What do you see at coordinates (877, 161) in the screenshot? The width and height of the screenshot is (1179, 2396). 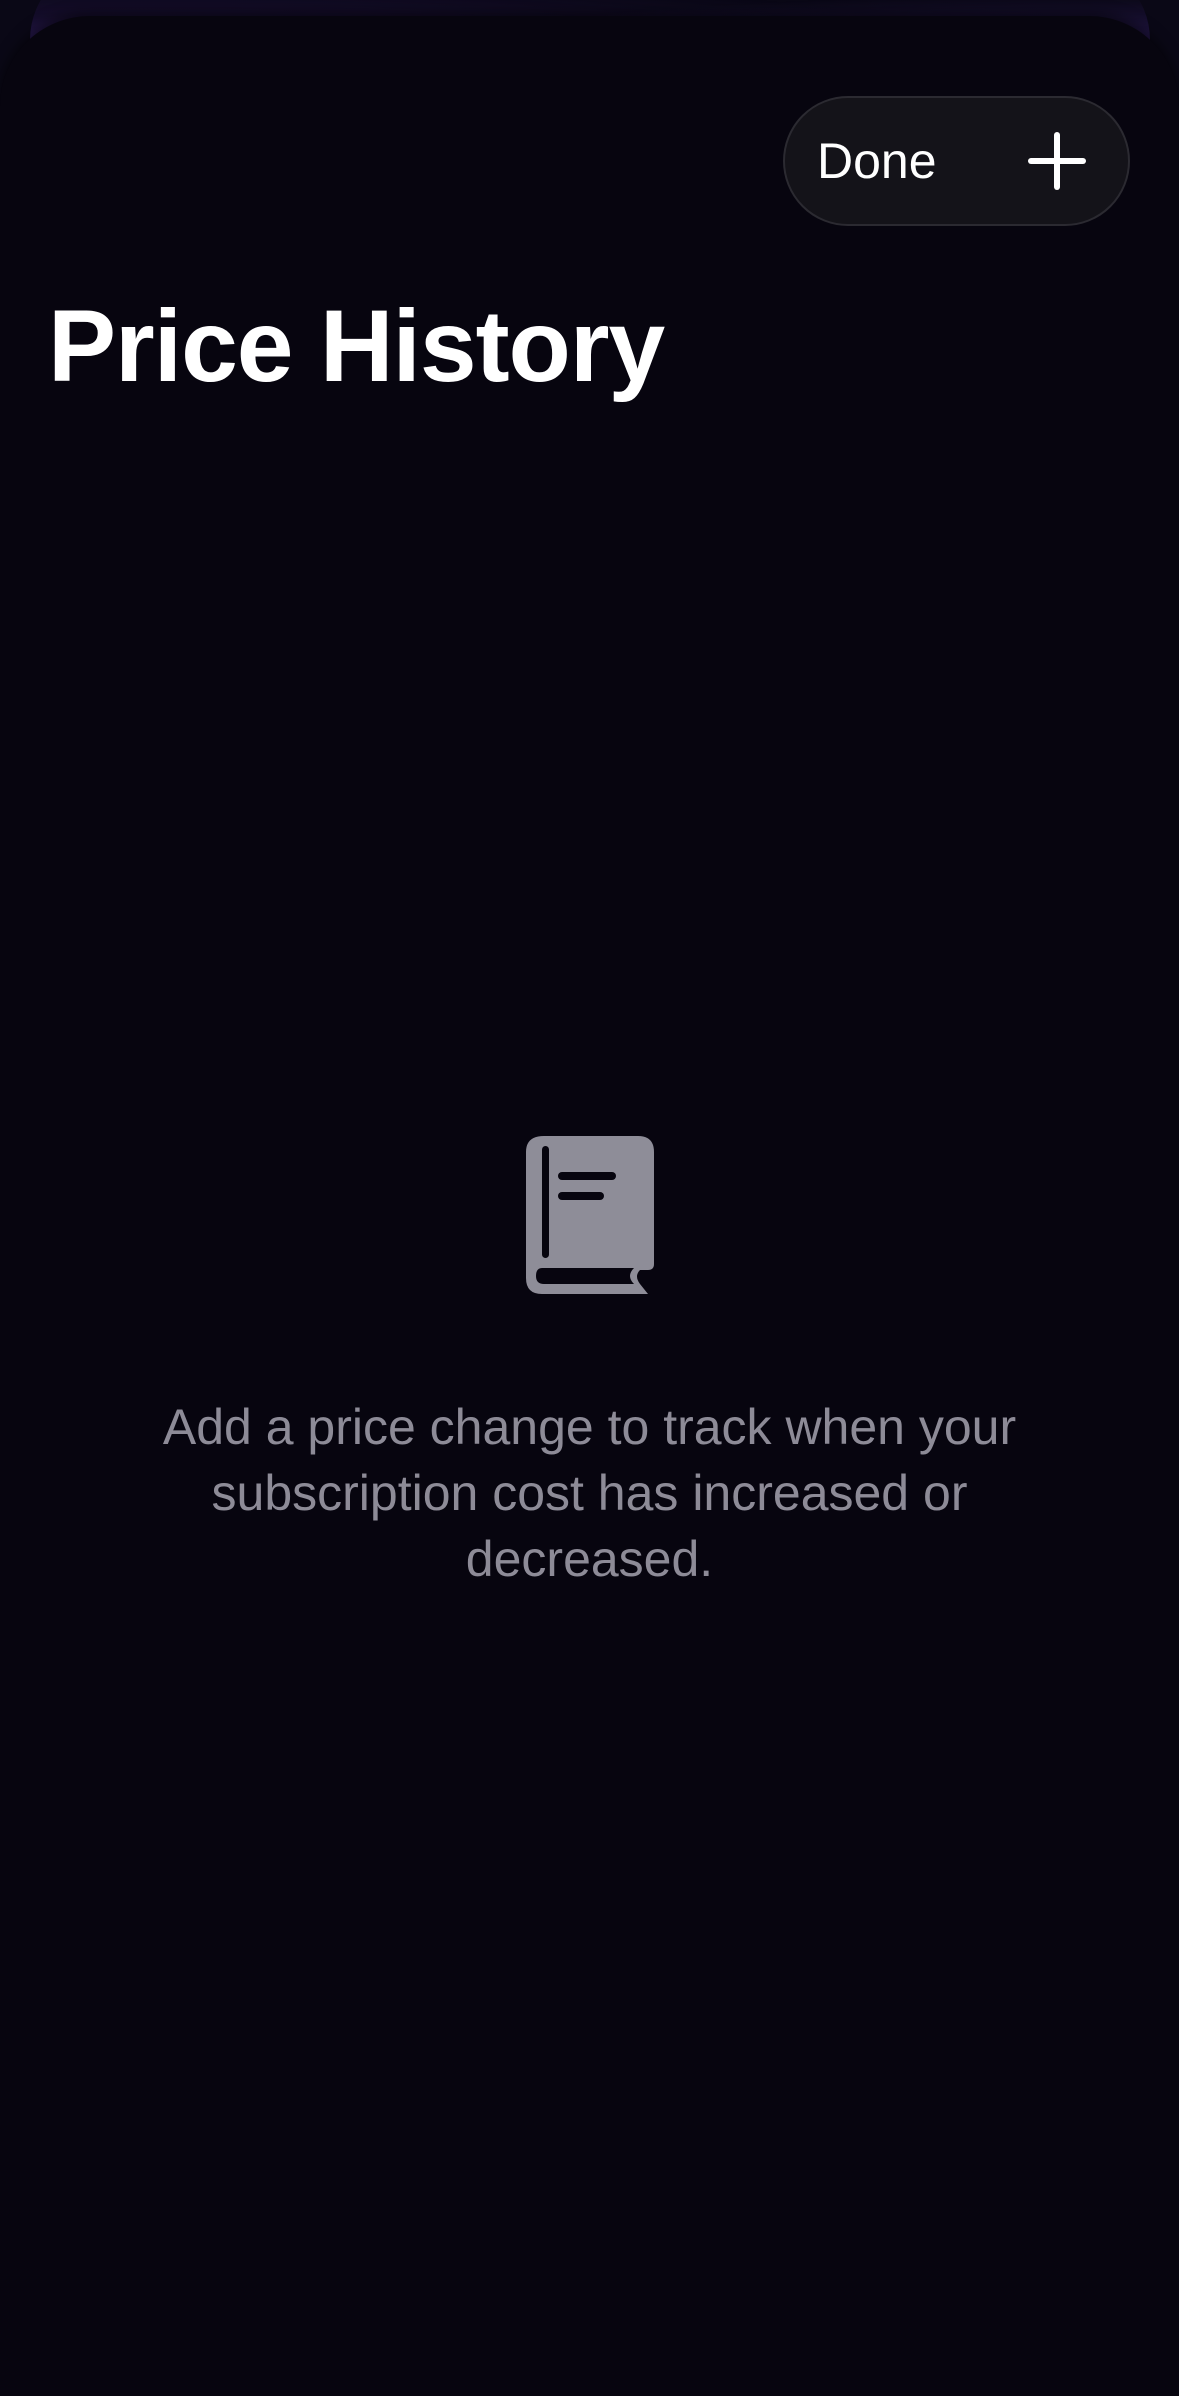 I see `done-button: Done` at bounding box center [877, 161].